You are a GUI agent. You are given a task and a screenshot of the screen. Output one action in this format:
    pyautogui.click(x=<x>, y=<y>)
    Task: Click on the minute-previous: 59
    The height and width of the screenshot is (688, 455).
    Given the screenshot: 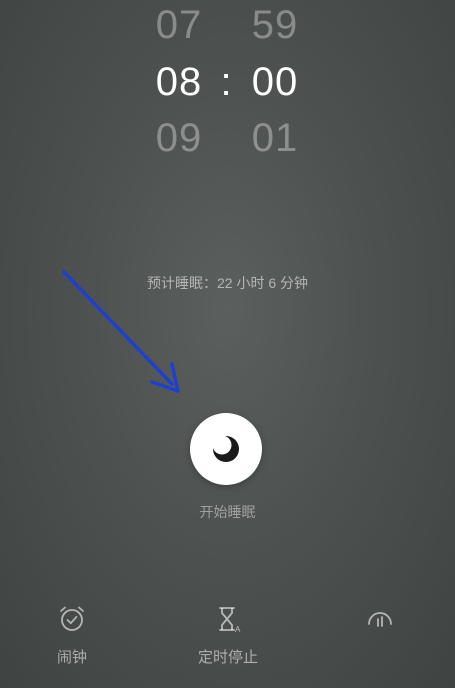 What is the action you would take?
    pyautogui.click(x=275, y=25)
    